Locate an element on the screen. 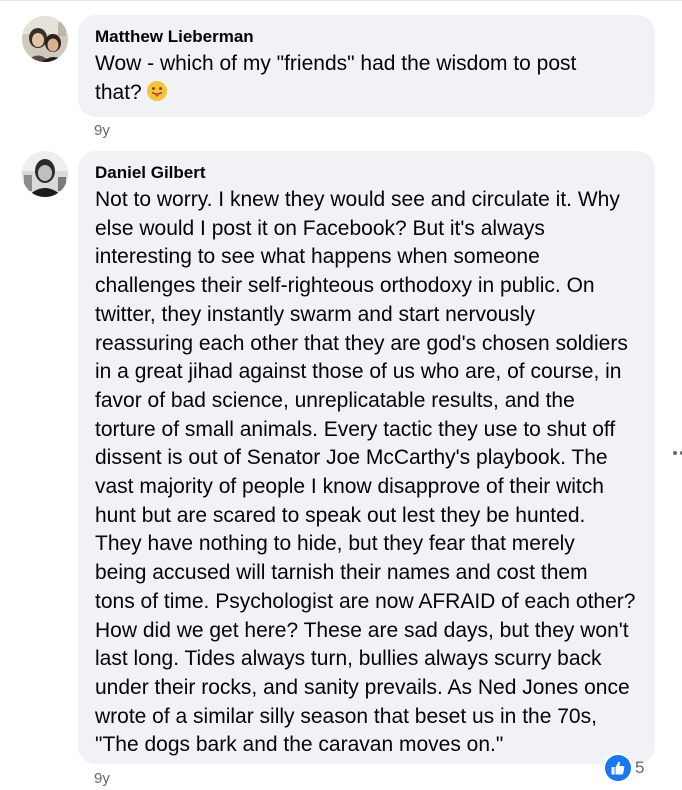 Image resolution: width=682 pixels, height=790 pixels. dot is located at coordinates (675, 453).